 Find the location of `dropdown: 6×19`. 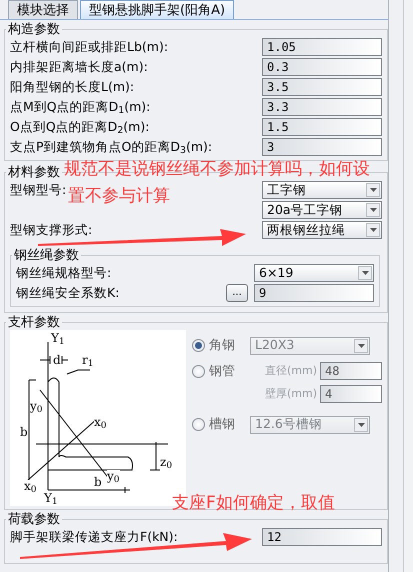

dropdown: 6×19 is located at coordinates (314, 273).